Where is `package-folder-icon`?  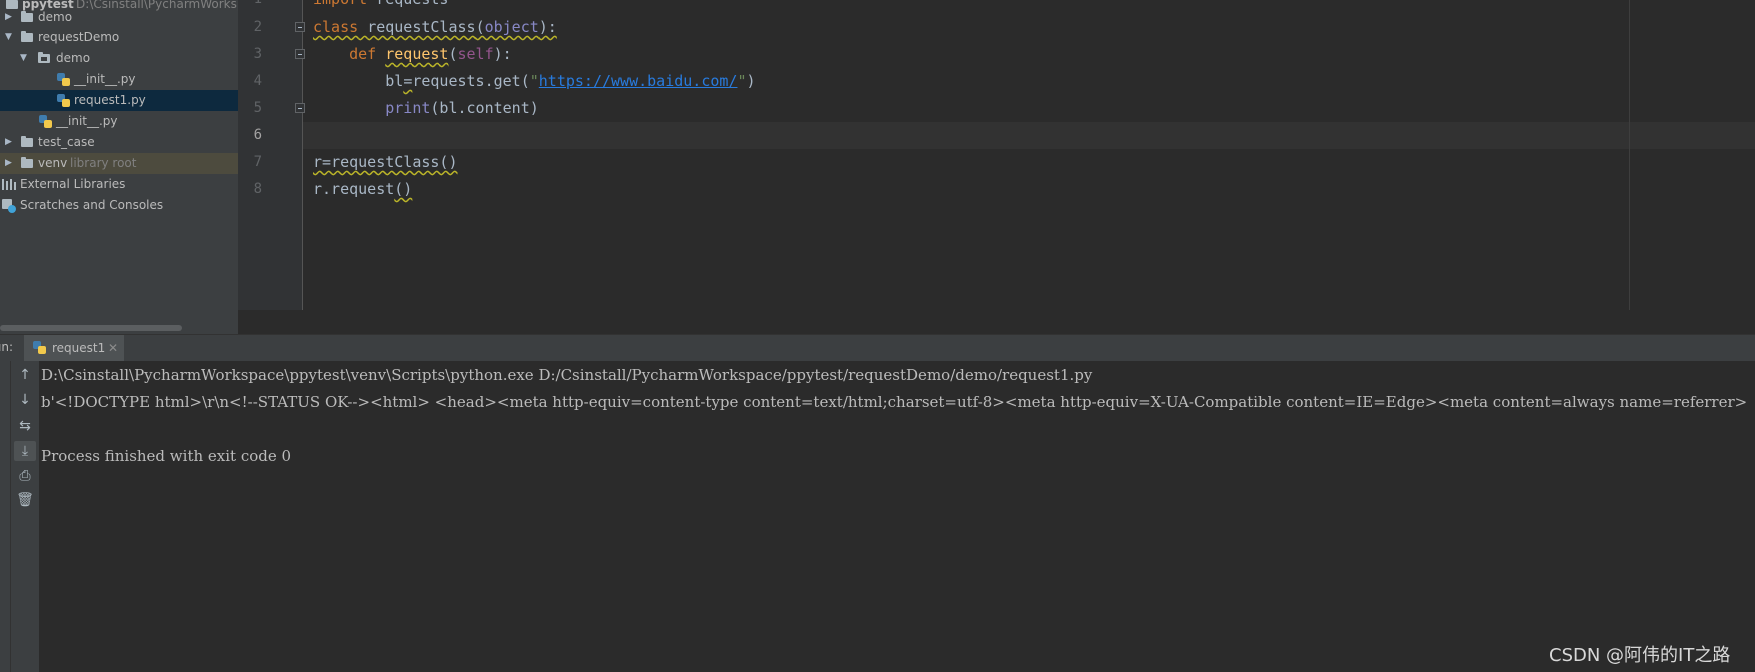
package-folder-icon is located at coordinates (44, 57).